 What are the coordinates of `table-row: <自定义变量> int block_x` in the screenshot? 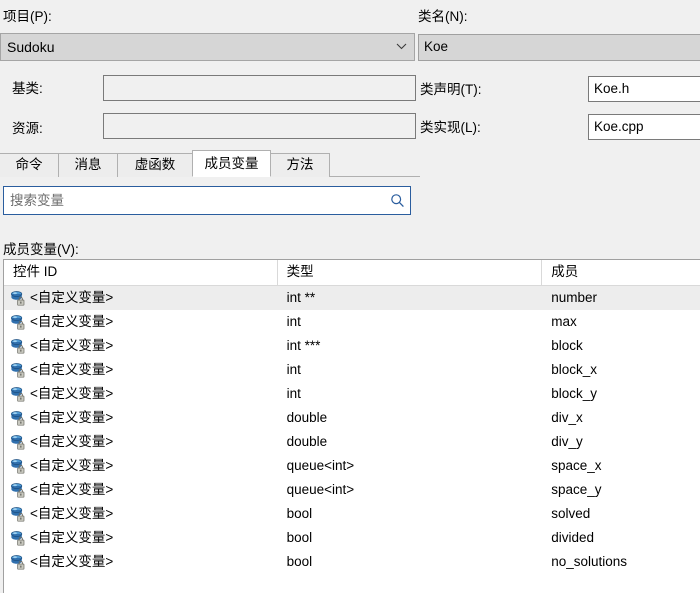 It's located at (352, 370).